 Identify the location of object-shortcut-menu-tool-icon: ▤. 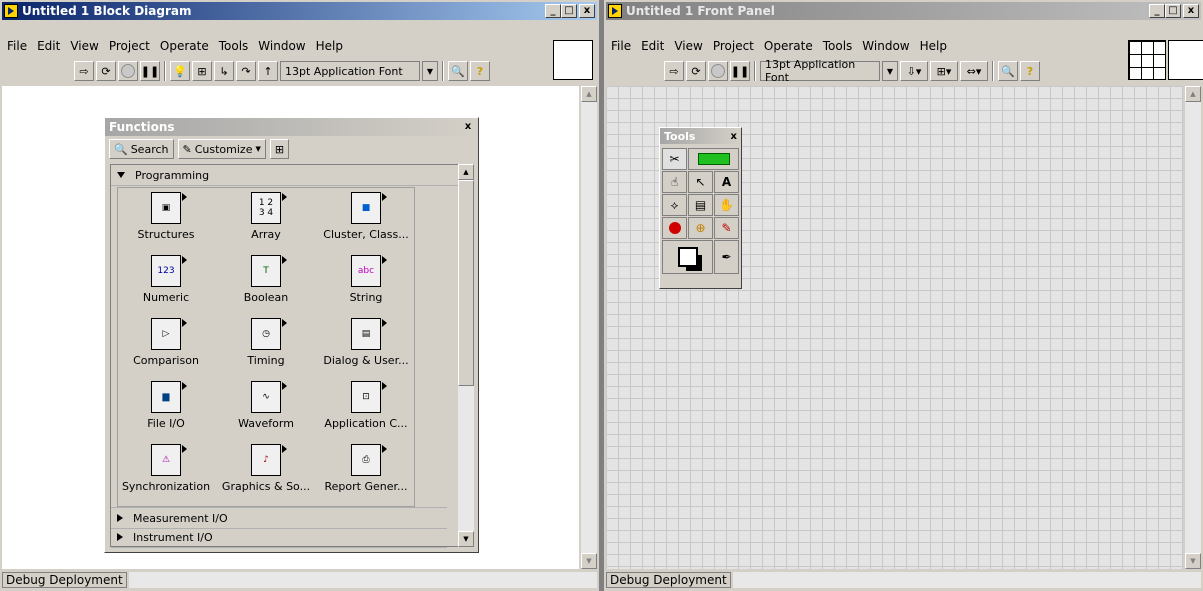
(700, 205).